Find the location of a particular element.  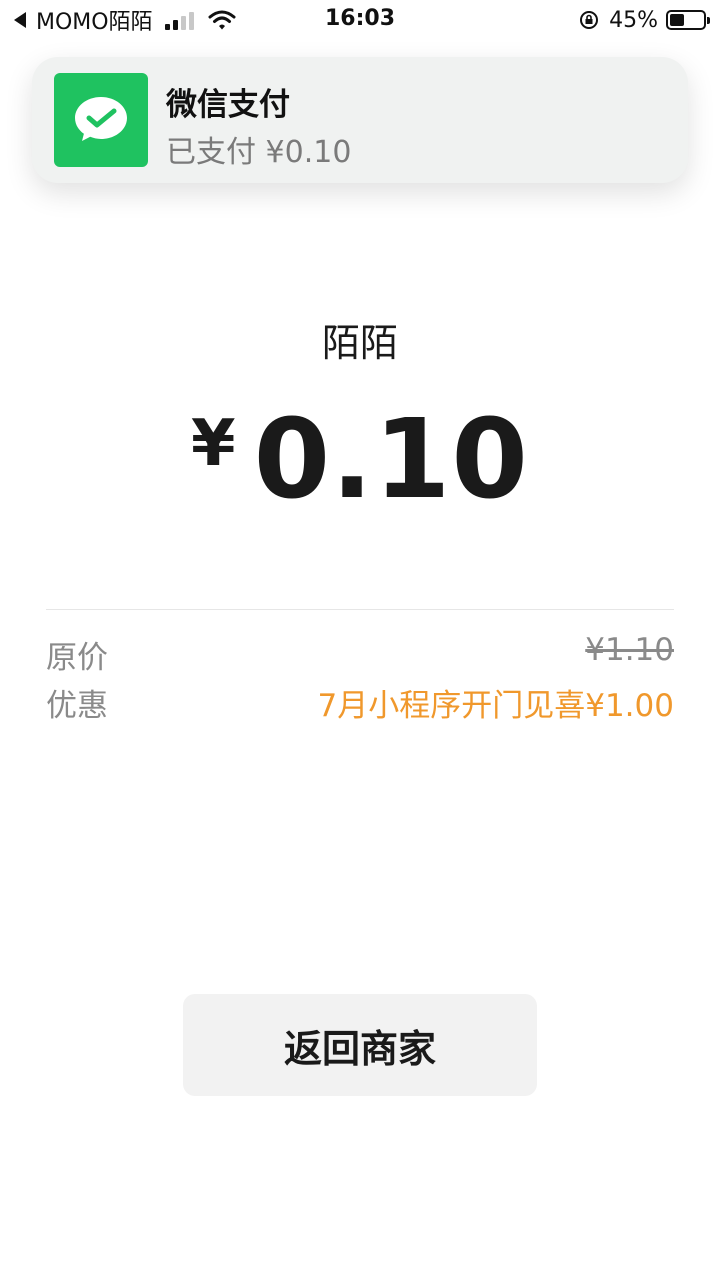

notification-body: 已支付 ¥0.10 is located at coordinates (259, 152).